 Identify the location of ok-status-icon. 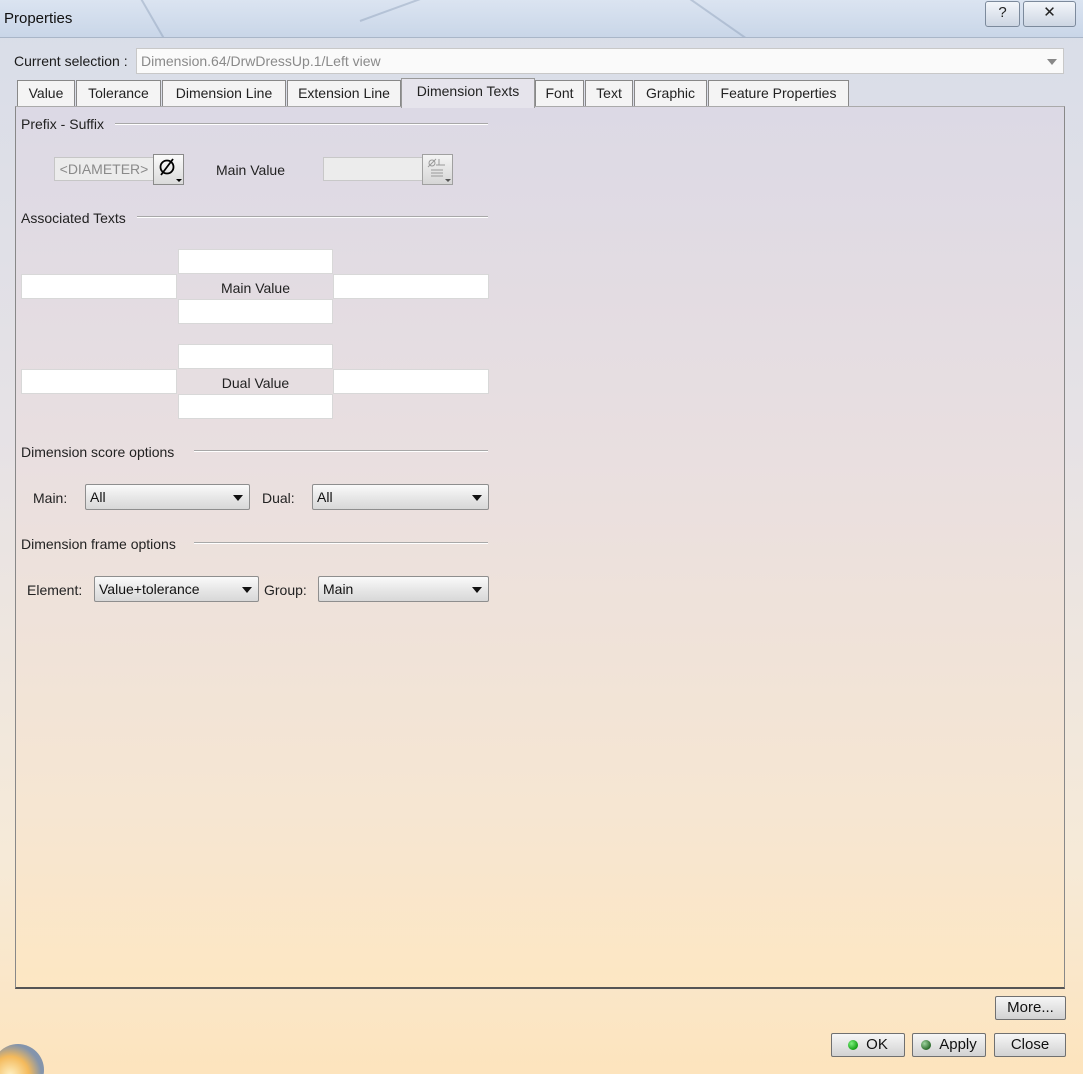
(853, 1045).